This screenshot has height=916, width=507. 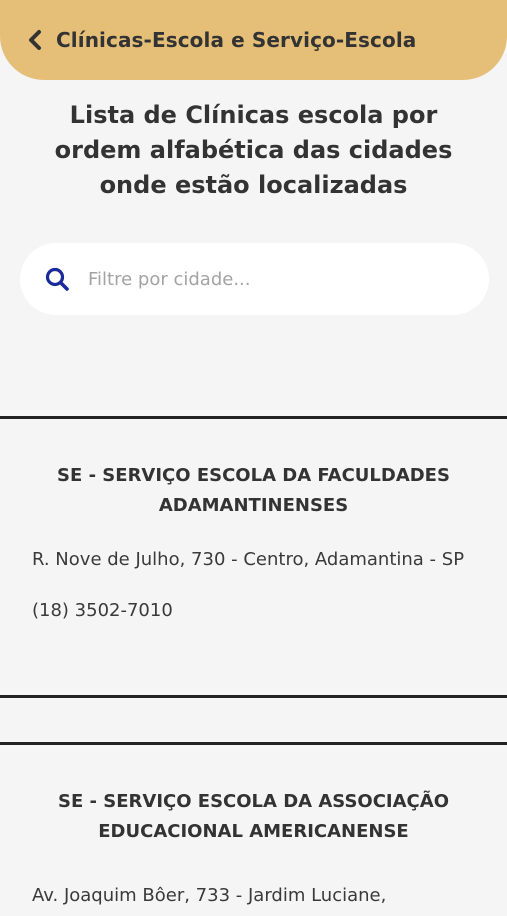 What do you see at coordinates (209, 895) in the screenshot?
I see `clinic-address: Av. Joaquim Bôer, 733 - Jardim Luciane,` at bounding box center [209, 895].